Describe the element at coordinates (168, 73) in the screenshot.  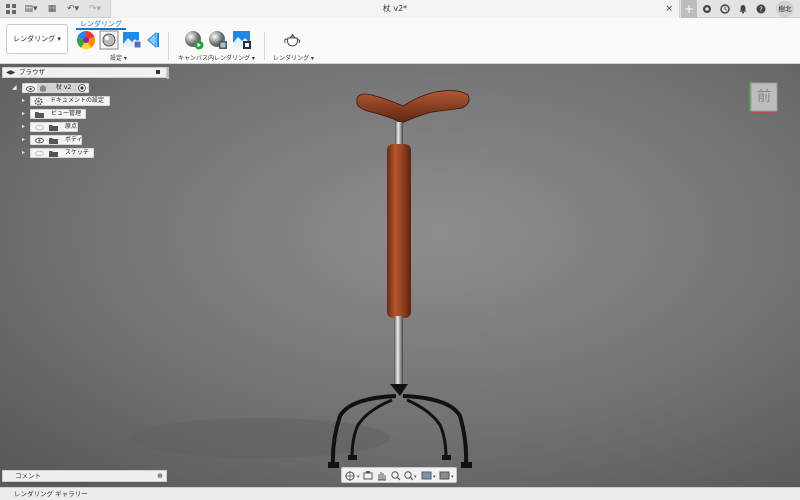
I see `panel-resize-handle` at that location.